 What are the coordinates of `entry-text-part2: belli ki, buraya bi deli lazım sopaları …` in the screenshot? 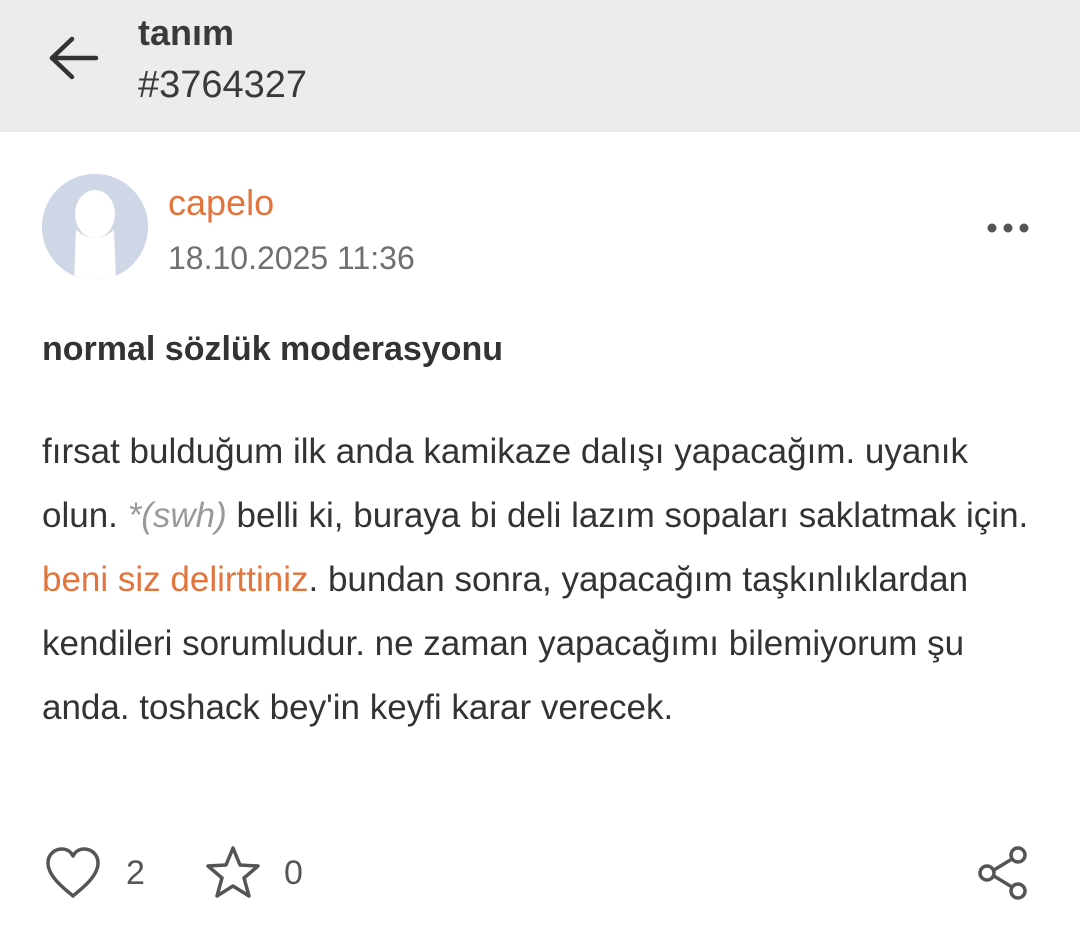 It's located at (627, 515).